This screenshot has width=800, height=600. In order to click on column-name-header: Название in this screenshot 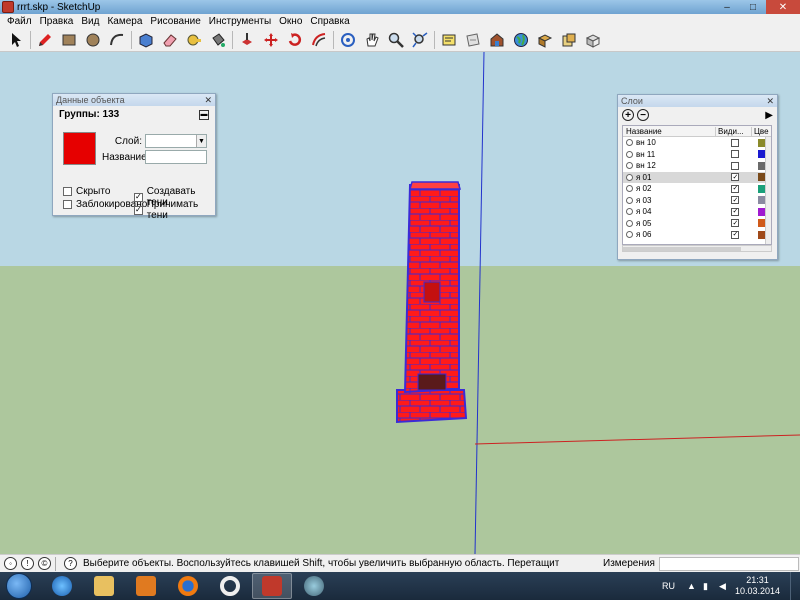, I will do `click(669, 131)`.